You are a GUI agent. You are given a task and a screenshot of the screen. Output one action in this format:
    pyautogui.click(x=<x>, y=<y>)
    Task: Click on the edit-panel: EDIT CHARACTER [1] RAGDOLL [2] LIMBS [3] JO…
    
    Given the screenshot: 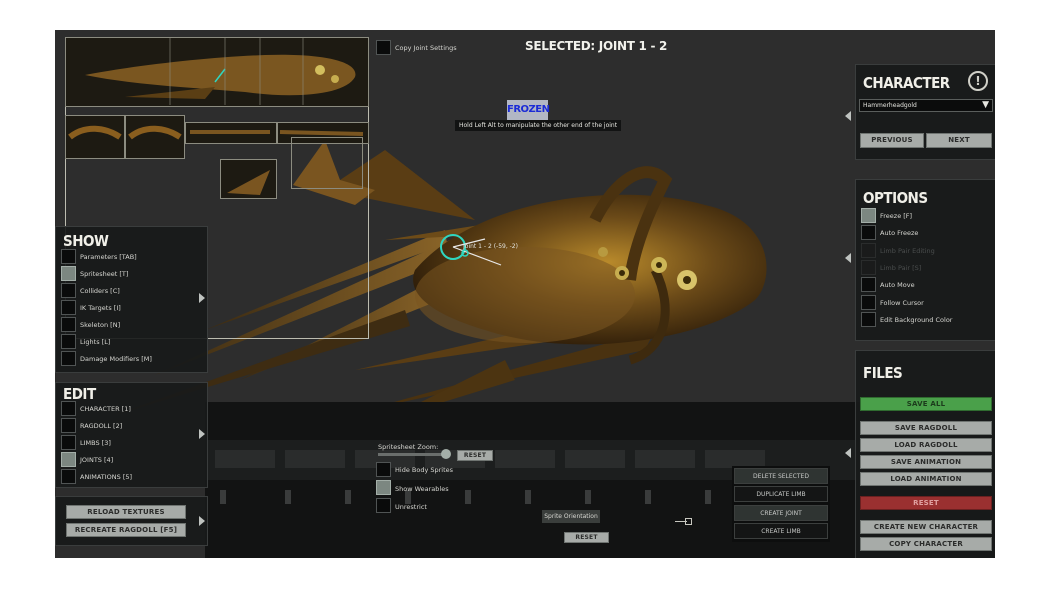 What is the action you would take?
    pyautogui.click(x=131, y=435)
    